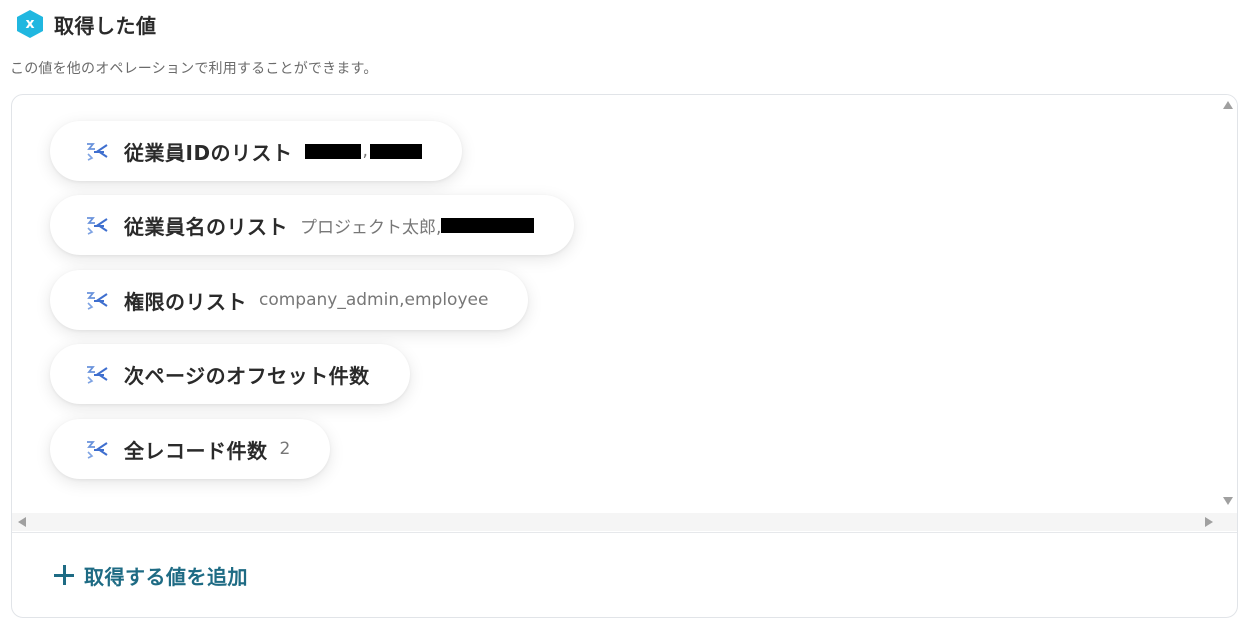  I want to click on value-item-permissions: 権限のリスト company_admin,employee, so click(289, 300).